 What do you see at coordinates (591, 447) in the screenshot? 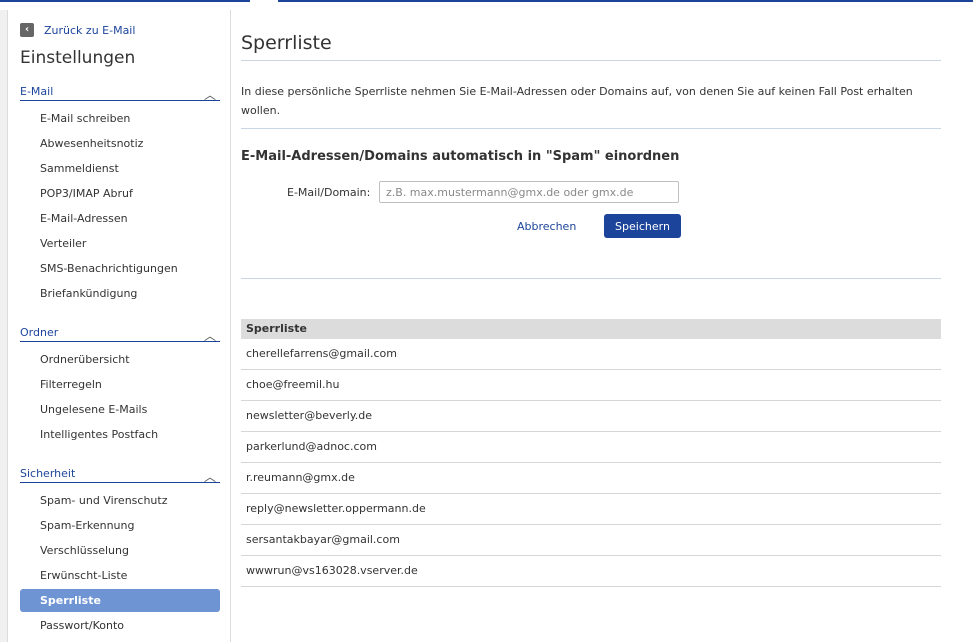
I see `list-item: parkerlund@adnoc.com` at bounding box center [591, 447].